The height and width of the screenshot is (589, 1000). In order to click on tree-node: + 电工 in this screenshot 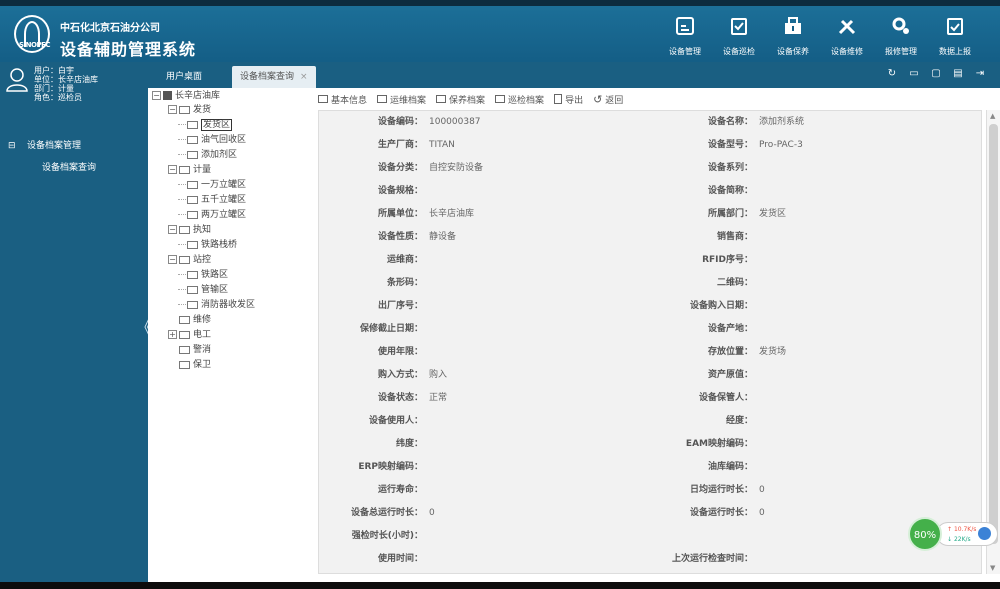, I will do `click(189, 335)`.